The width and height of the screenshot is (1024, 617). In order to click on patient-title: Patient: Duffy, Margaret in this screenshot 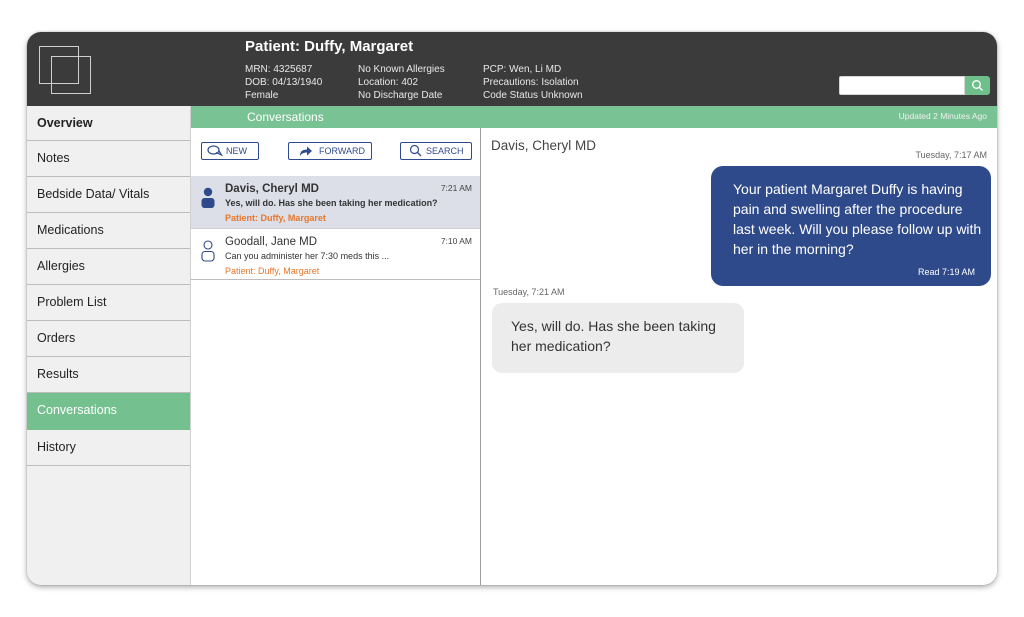, I will do `click(329, 46)`.